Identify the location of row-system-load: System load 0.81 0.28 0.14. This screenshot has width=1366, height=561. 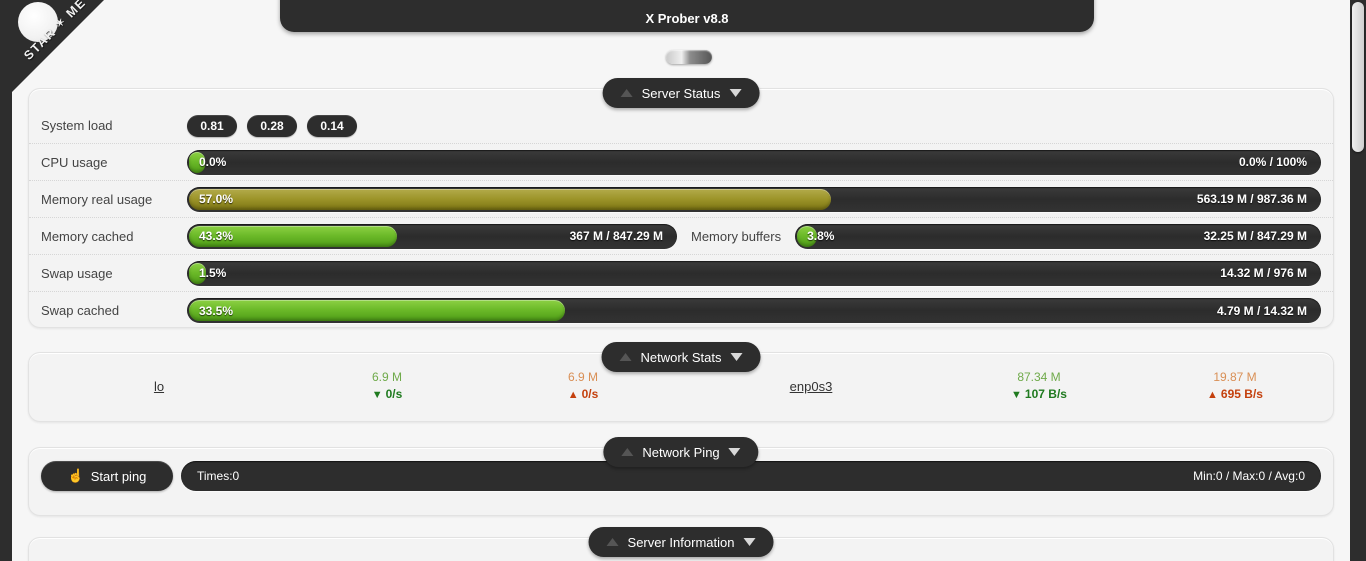
(681, 126).